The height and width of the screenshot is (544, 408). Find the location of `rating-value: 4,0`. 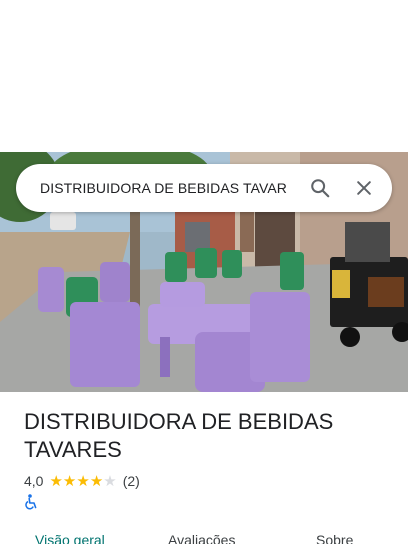

rating-value: 4,0 is located at coordinates (34, 481).